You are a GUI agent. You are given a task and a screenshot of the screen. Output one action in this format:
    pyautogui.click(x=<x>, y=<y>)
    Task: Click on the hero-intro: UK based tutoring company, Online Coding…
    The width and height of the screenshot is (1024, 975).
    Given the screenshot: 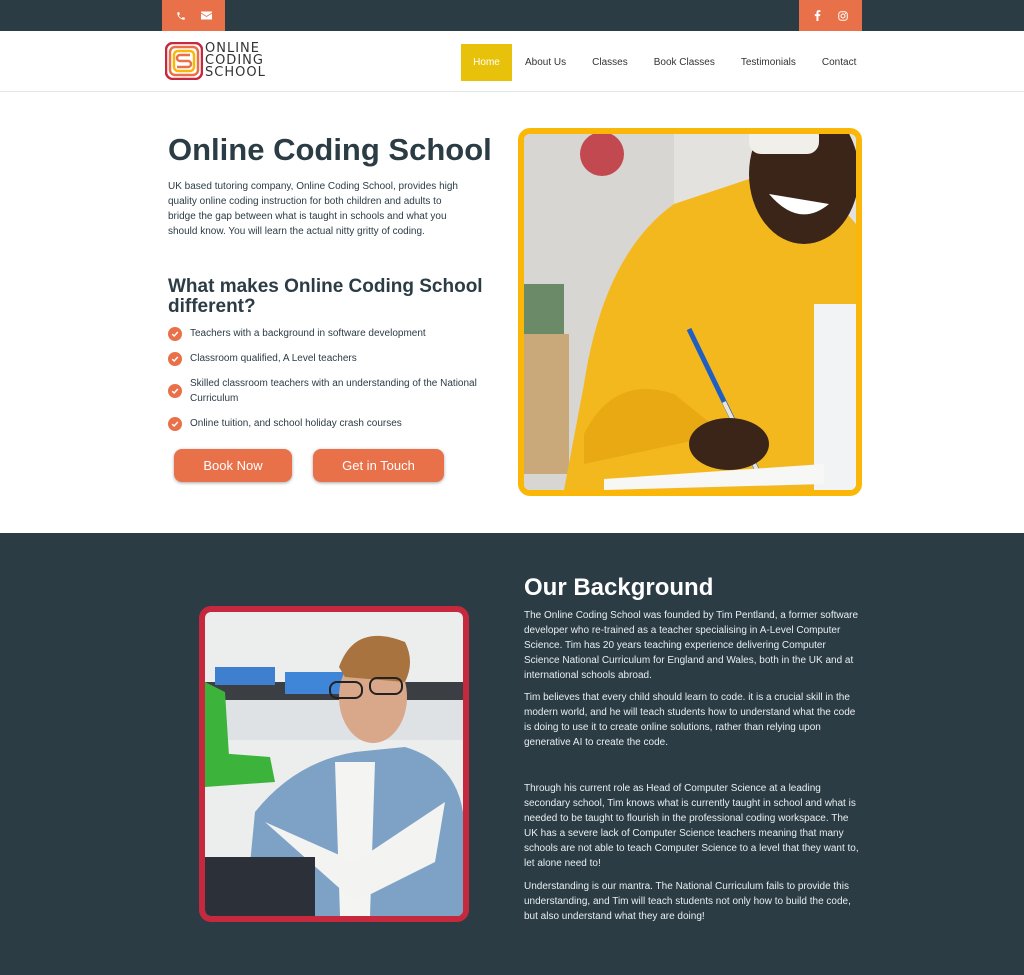 What is the action you would take?
    pyautogui.click(x=313, y=209)
    